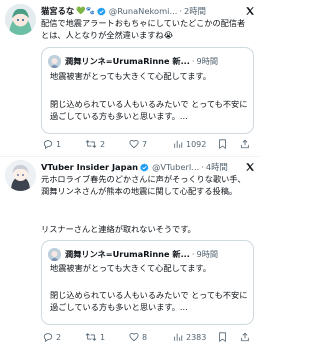  I want to click on reply-button: 2, so click(52, 337).